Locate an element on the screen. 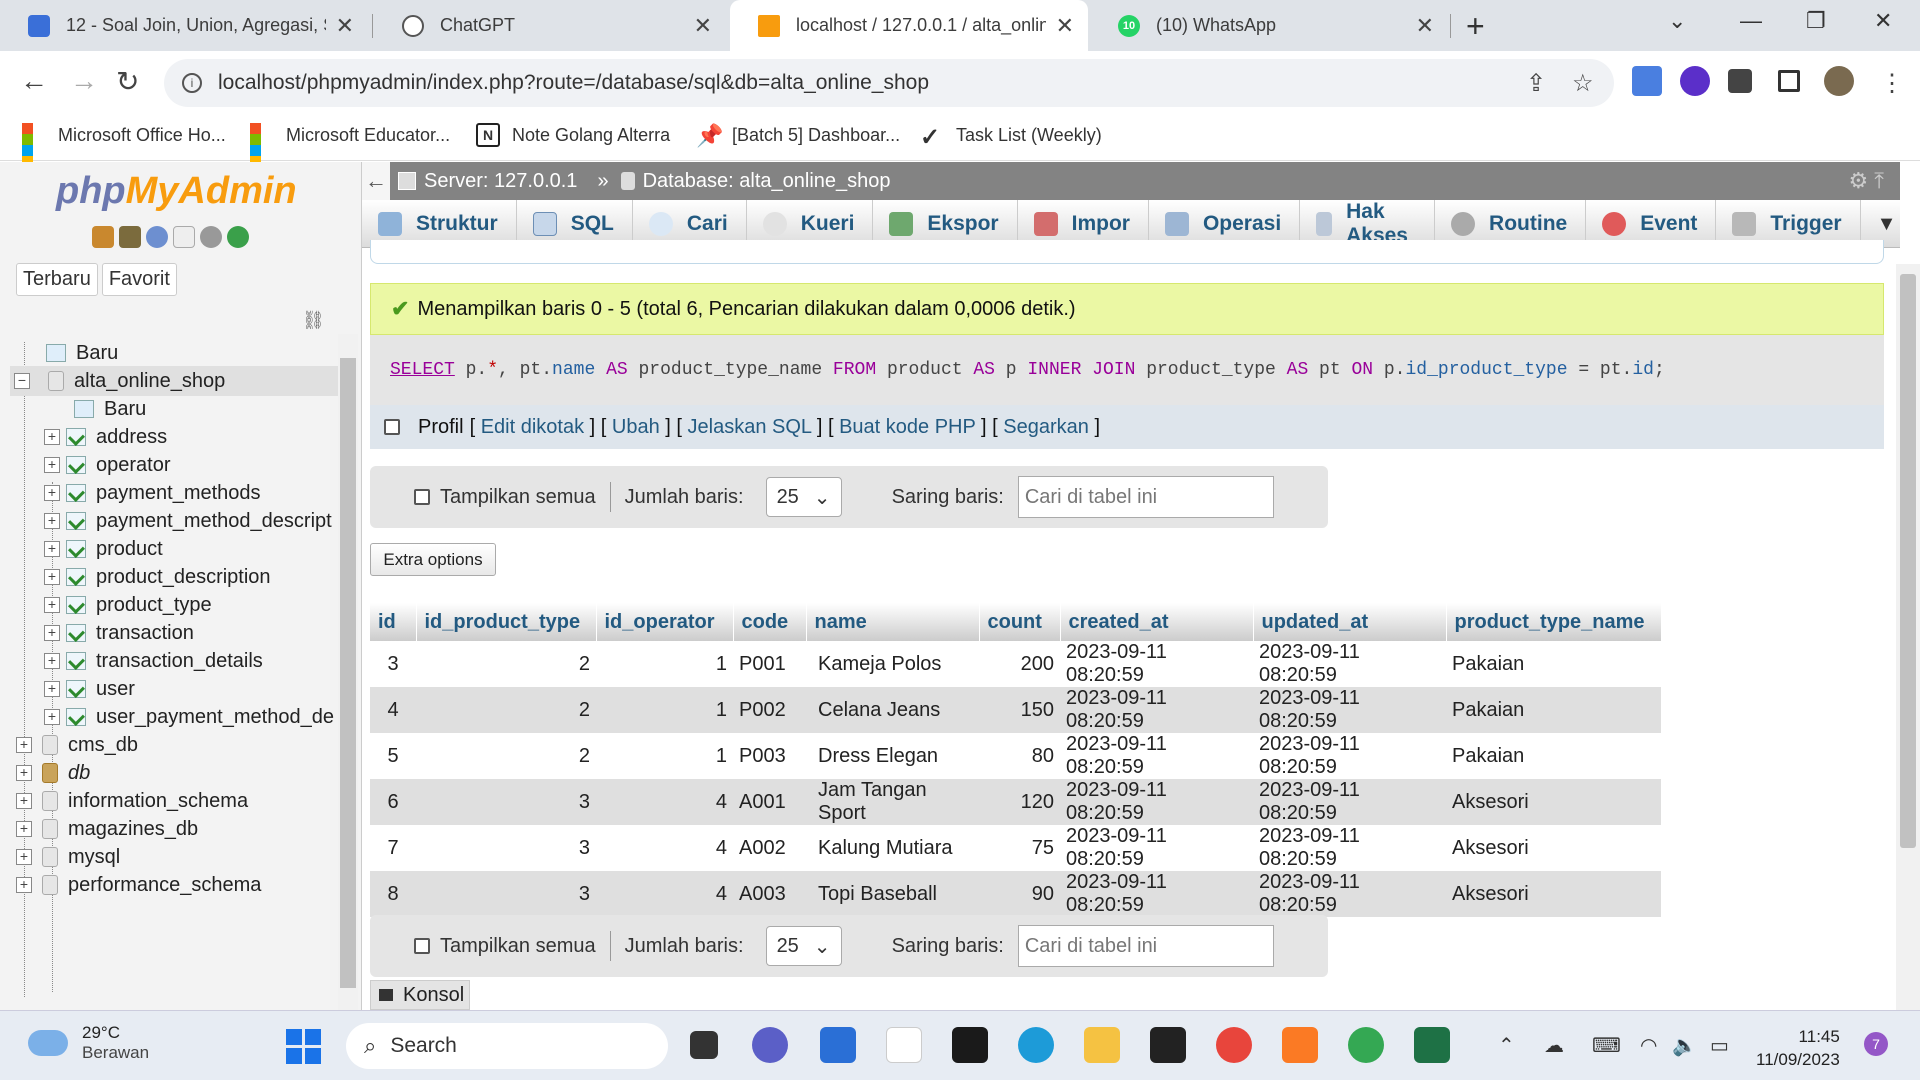  tree-item-alta-online-shop: − alta_online_shop is located at coordinates (174, 381).